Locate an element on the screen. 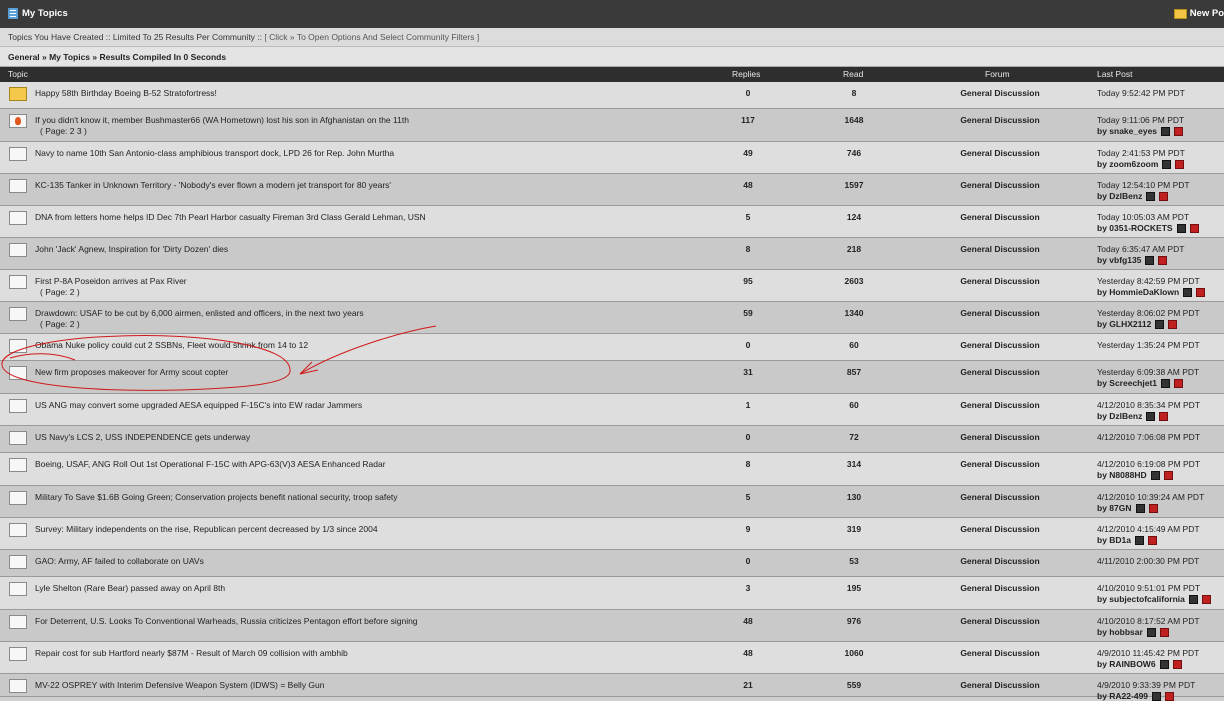  last-post-author: by zoom6zoom is located at coordinates (1141, 164).